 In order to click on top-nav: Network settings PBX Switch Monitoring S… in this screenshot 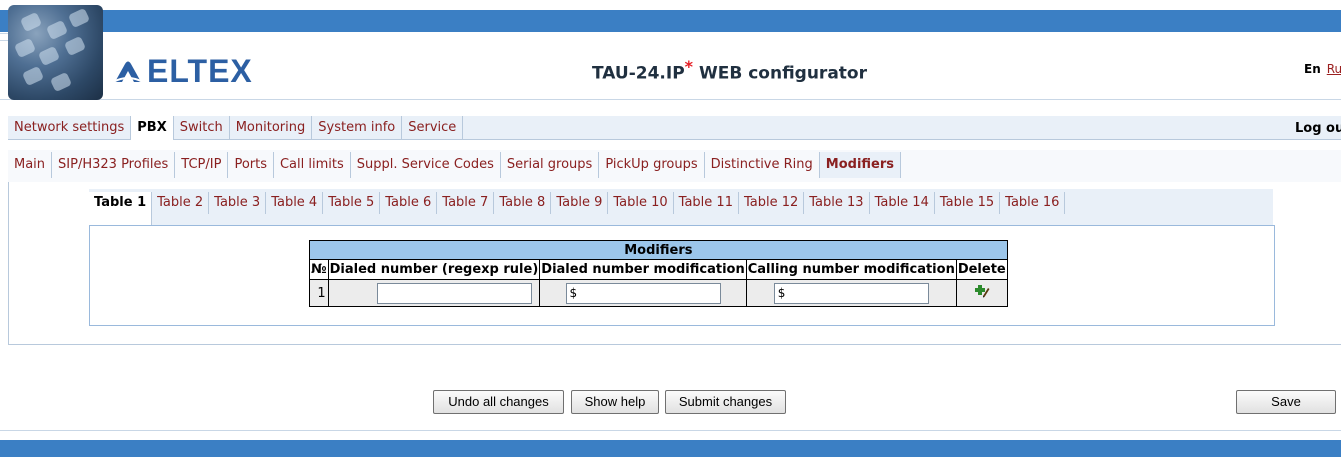, I will do `click(674, 128)`.